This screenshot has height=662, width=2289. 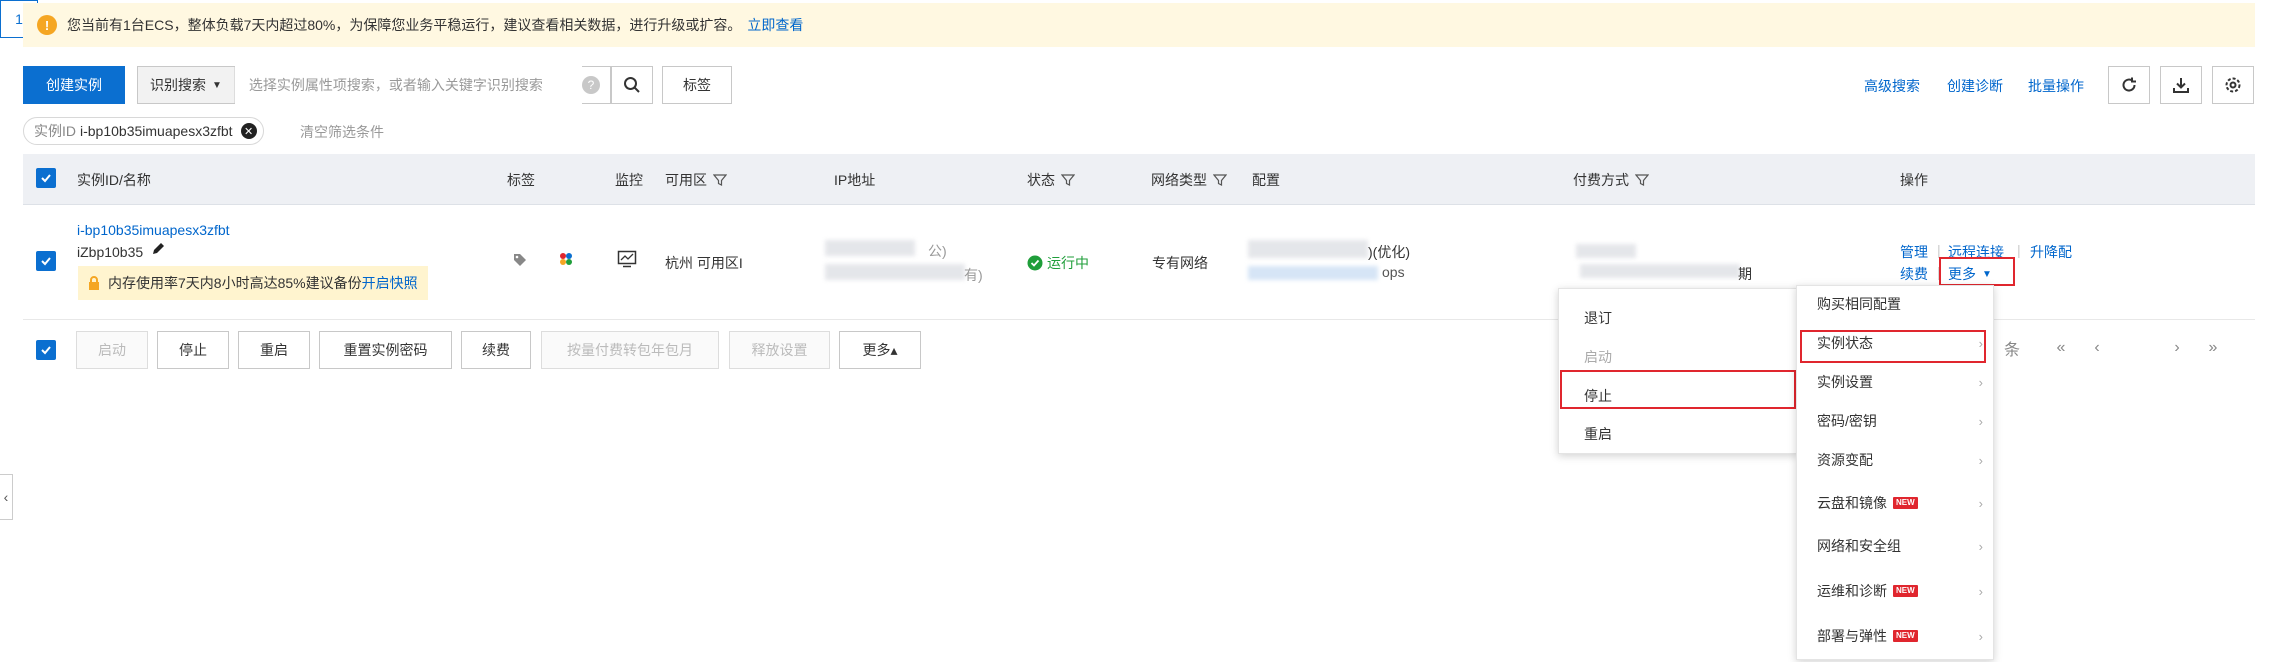 I want to click on header-billing: 付费方式, so click(x=1611, y=180).